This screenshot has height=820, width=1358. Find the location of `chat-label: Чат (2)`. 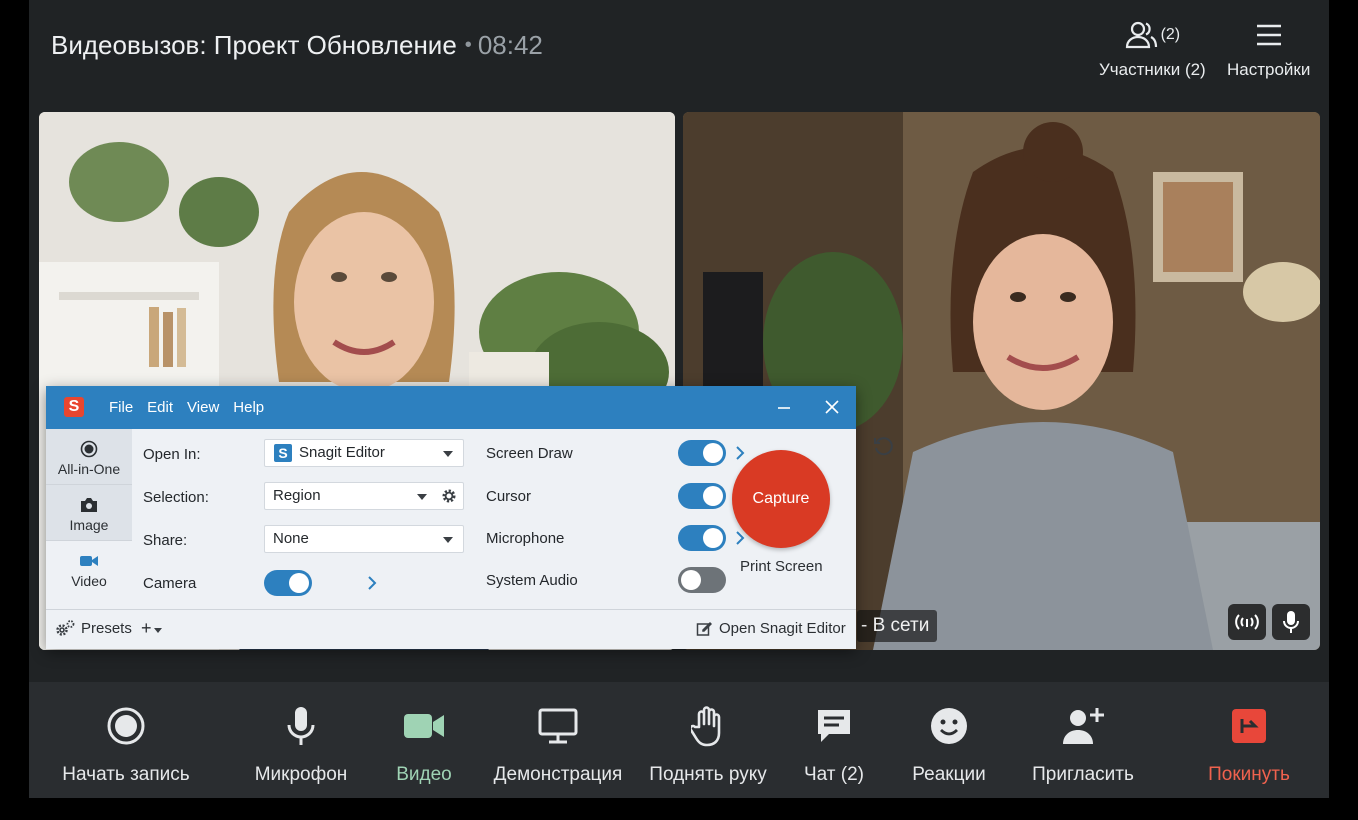

chat-label: Чат (2) is located at coordinates (833, 774).